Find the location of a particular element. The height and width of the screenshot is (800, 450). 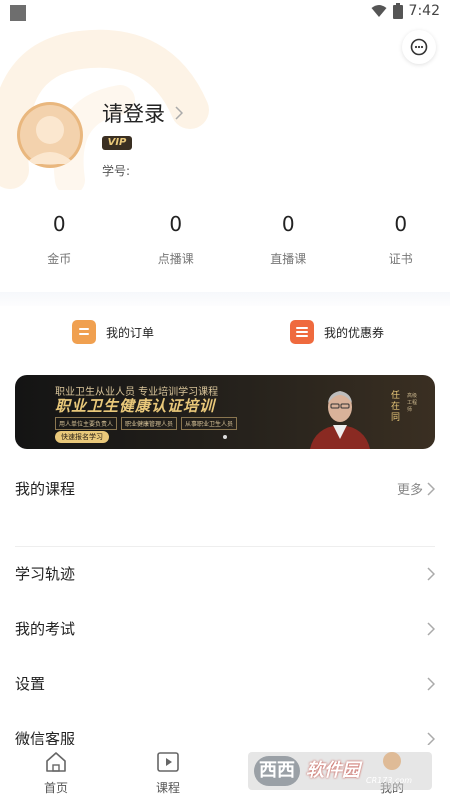

wifi-icon is located at coordinates (379, 11).